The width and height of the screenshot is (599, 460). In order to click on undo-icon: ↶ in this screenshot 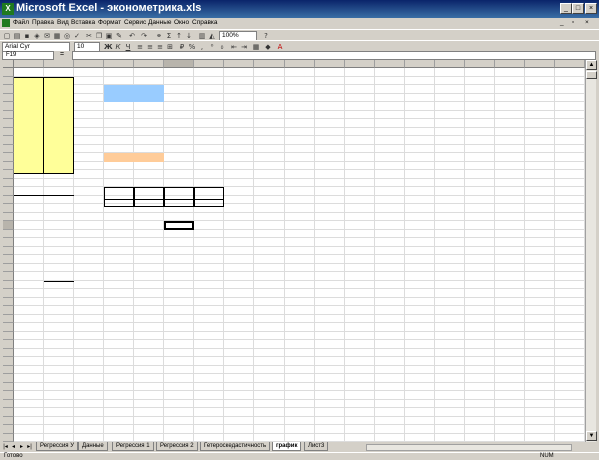, I will do `click(132, 36)`.